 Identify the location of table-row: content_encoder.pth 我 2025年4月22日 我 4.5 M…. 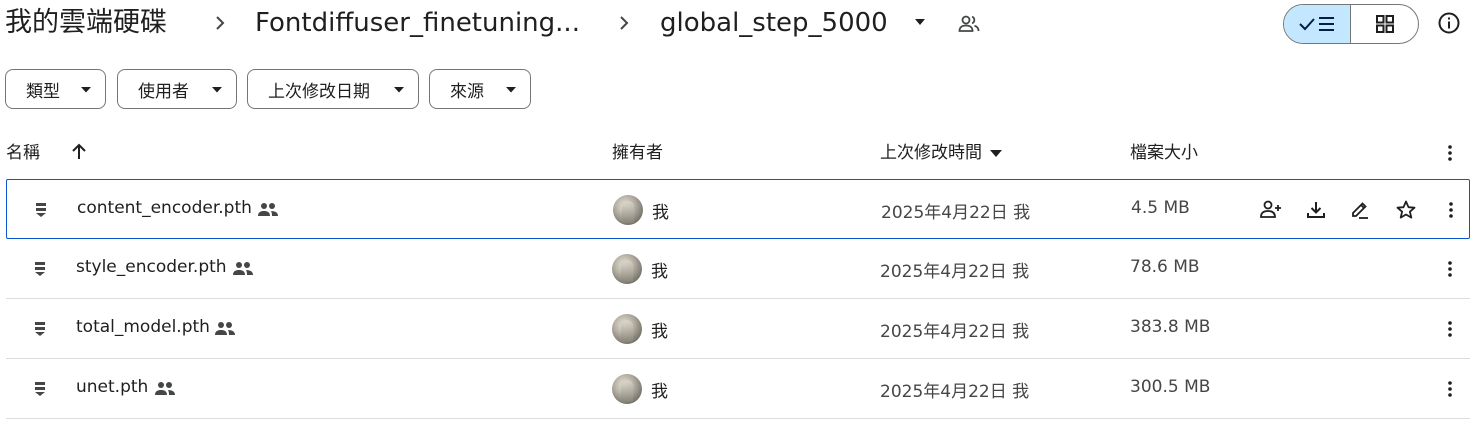
(738, 209).